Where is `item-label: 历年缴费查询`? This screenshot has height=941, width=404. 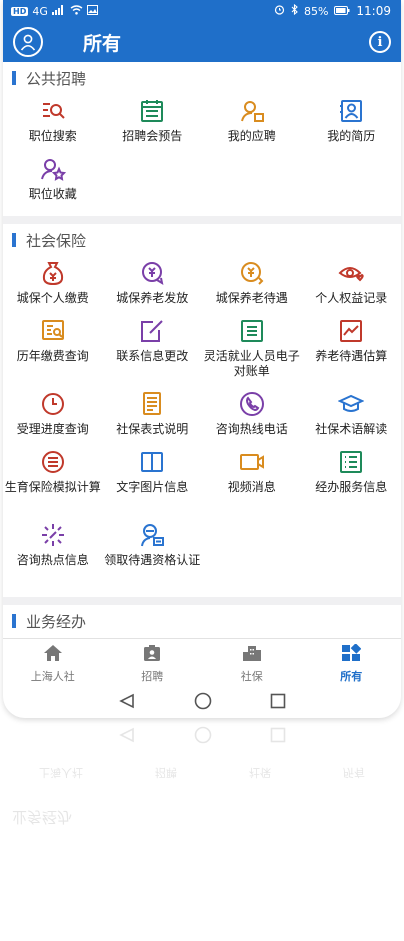 item-label: 历年缴费查询 is located at coordinates (52, 356).